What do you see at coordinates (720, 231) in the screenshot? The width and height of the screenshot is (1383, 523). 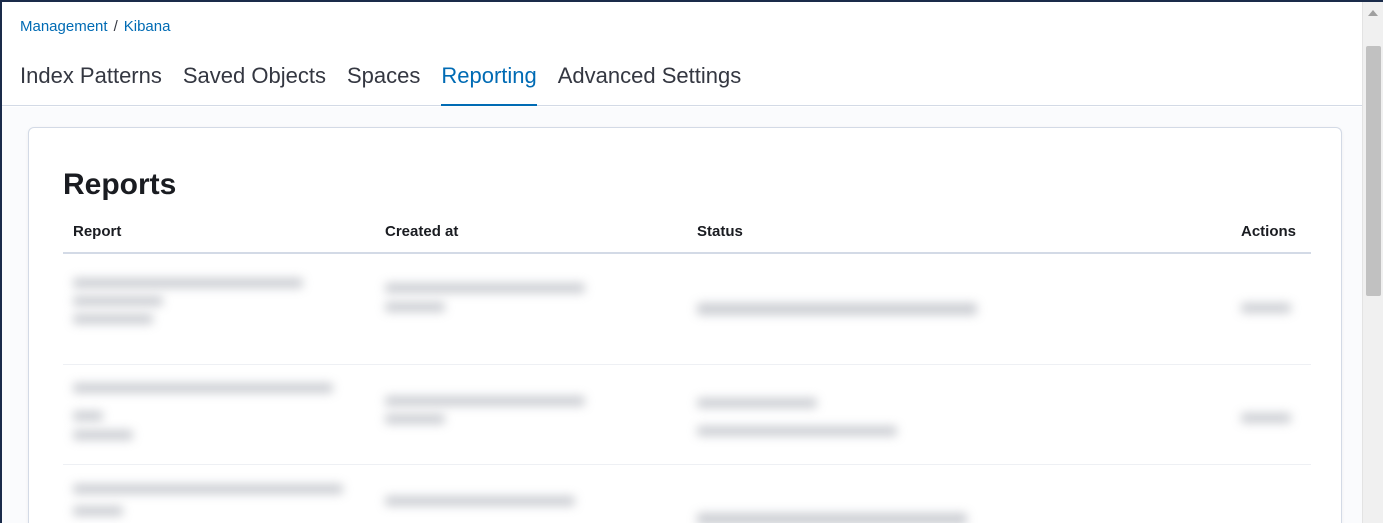 I see `column-header-status: Status` at bounding box center [720, 231].